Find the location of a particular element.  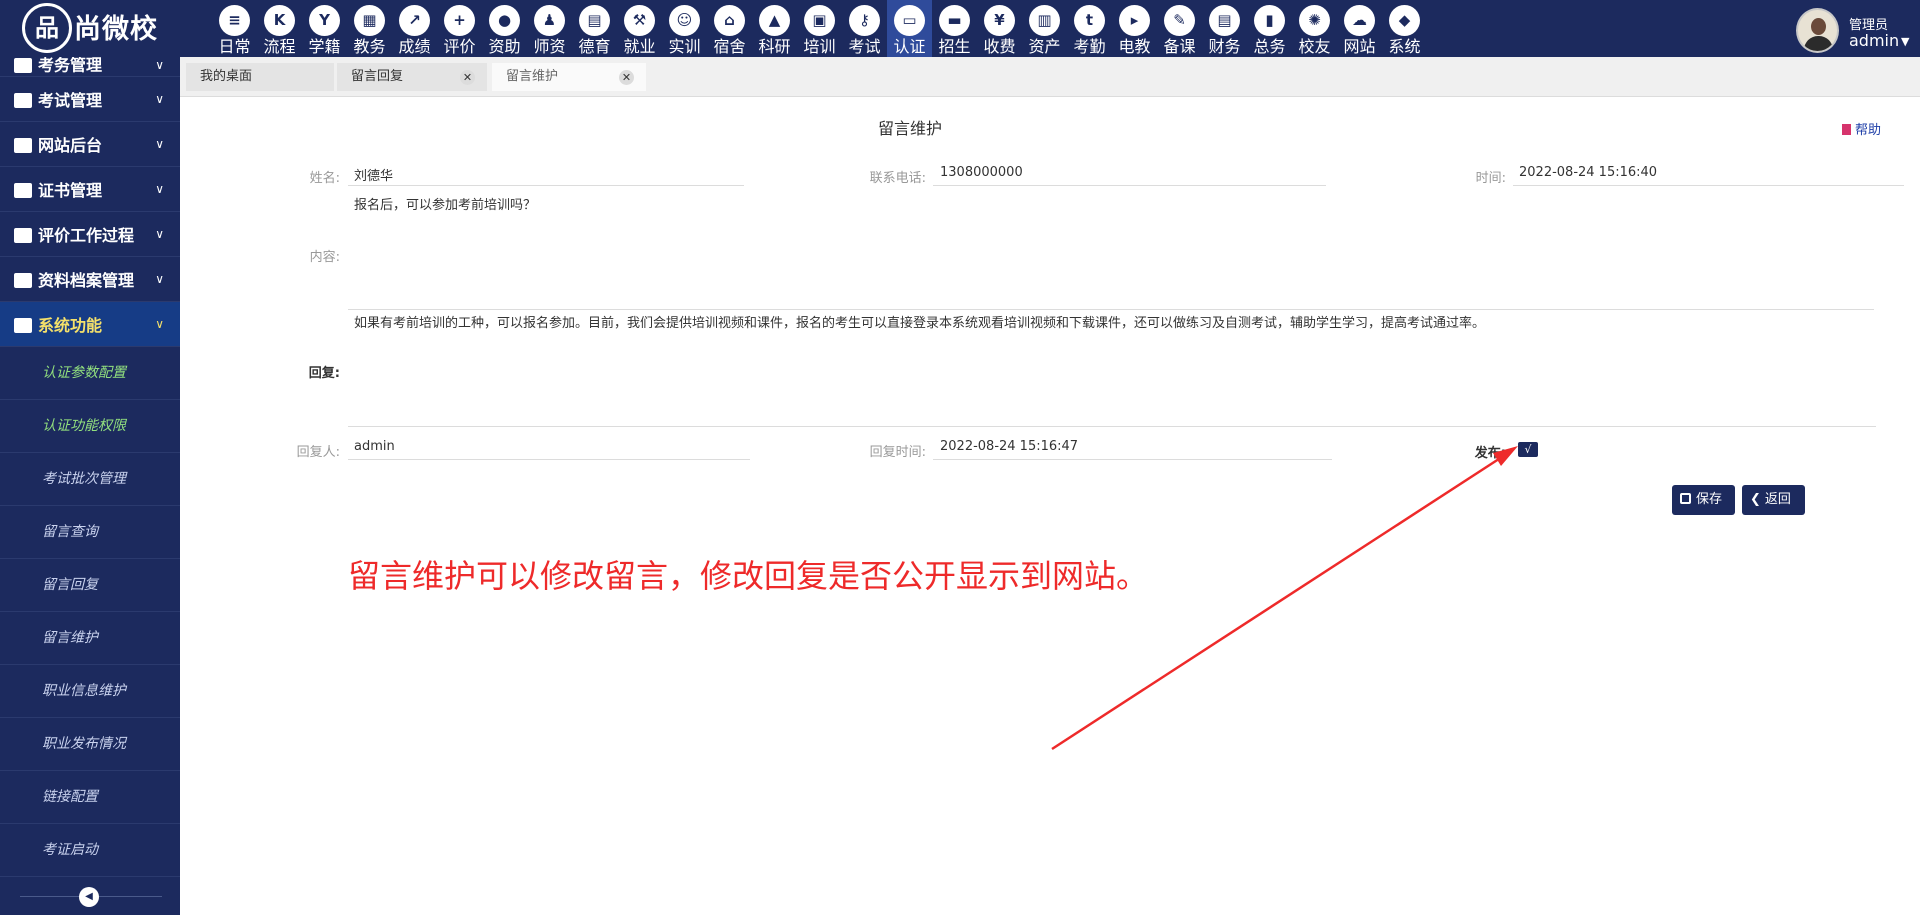

avatar is located at coordinates (1817, 30).